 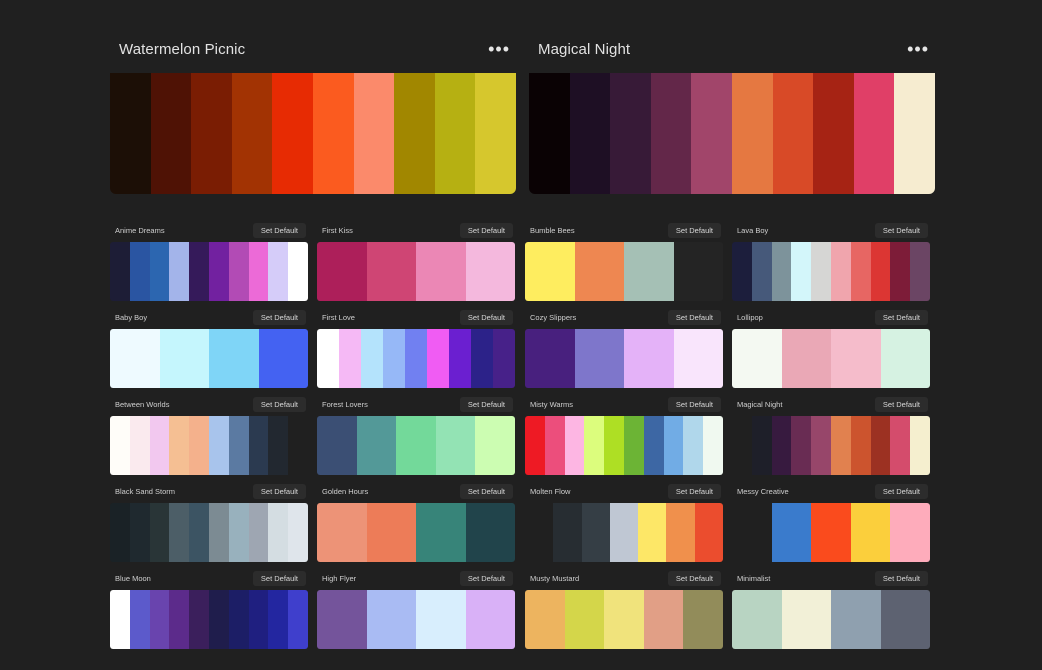 I want to click on featured-swatch-strip, so click(x=732, y=133).